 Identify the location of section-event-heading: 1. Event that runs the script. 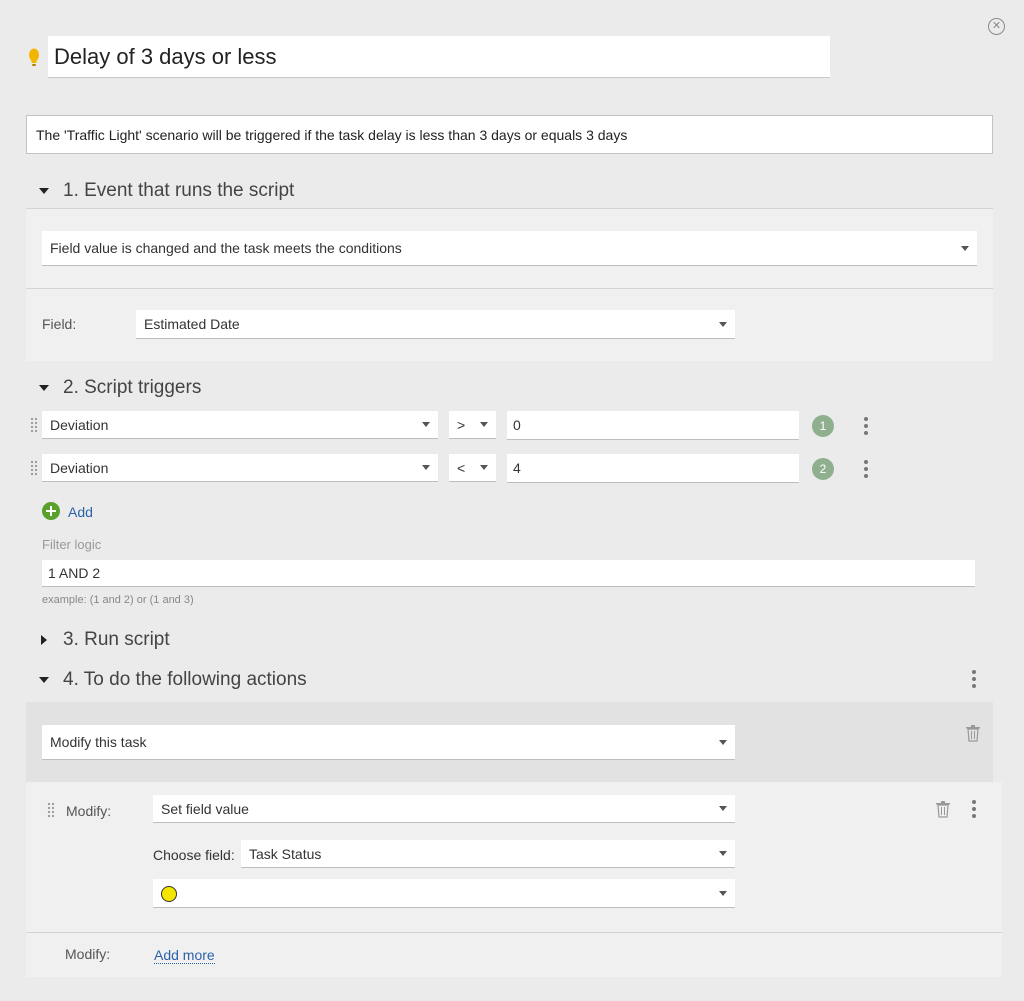
(147, 191).